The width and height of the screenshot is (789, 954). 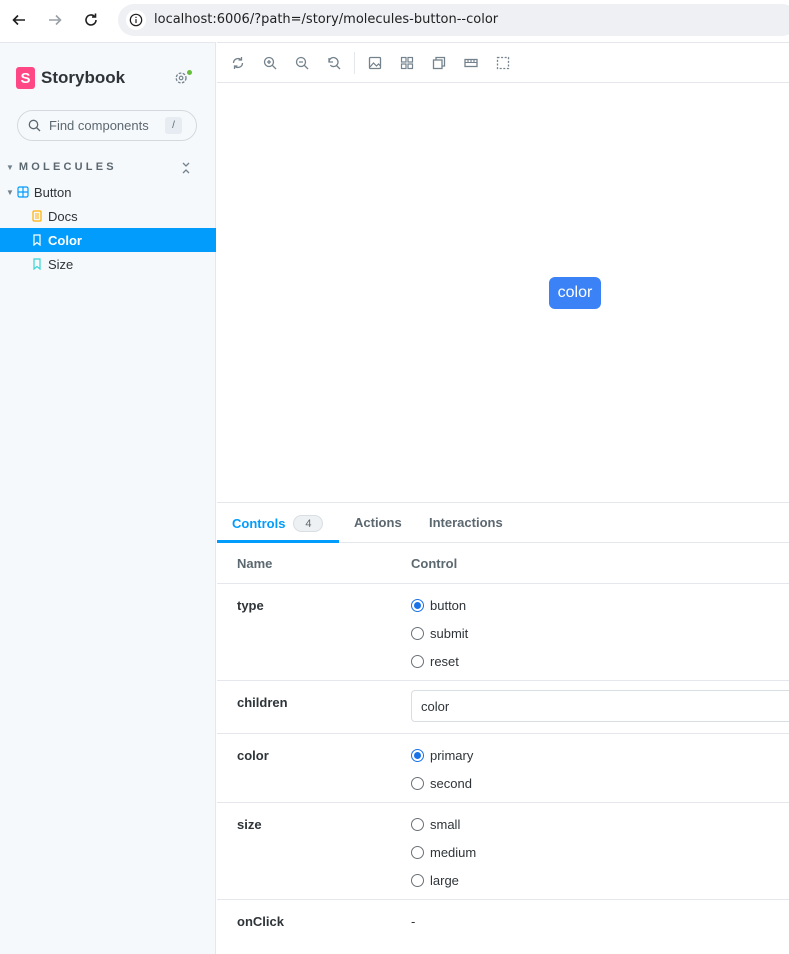 I want to click on viewport-button, so click(x=439, y=63).